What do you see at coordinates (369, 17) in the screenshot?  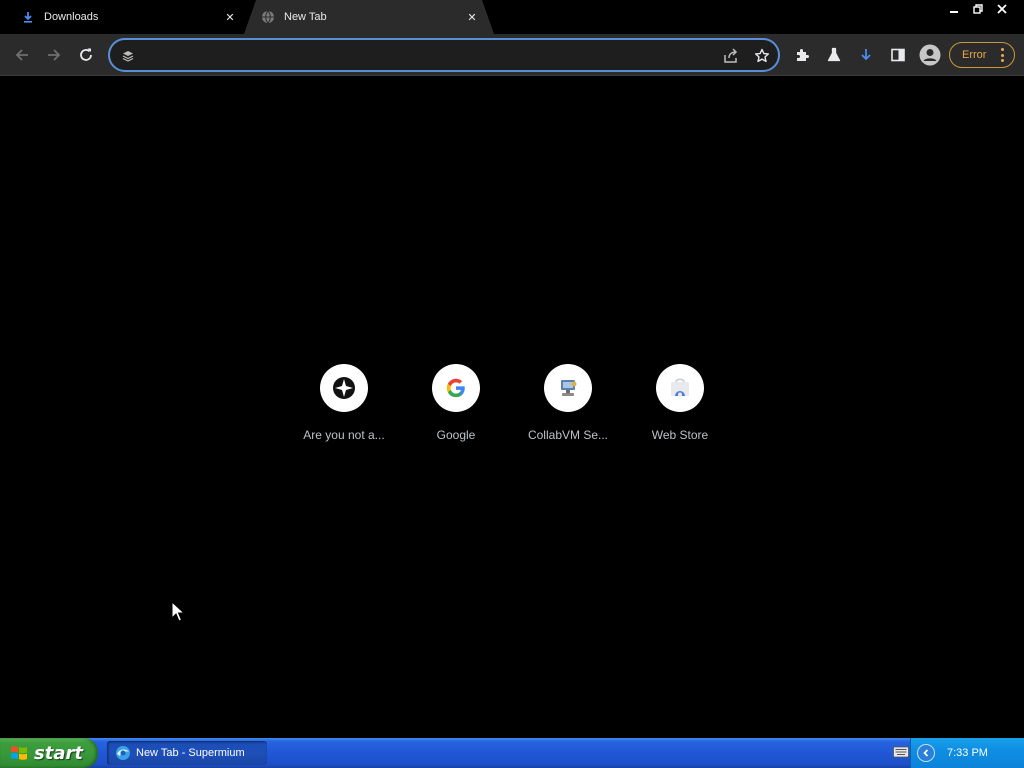 I see `tab-new-tab: New Tab ✕` at bounding box center [369, 17].